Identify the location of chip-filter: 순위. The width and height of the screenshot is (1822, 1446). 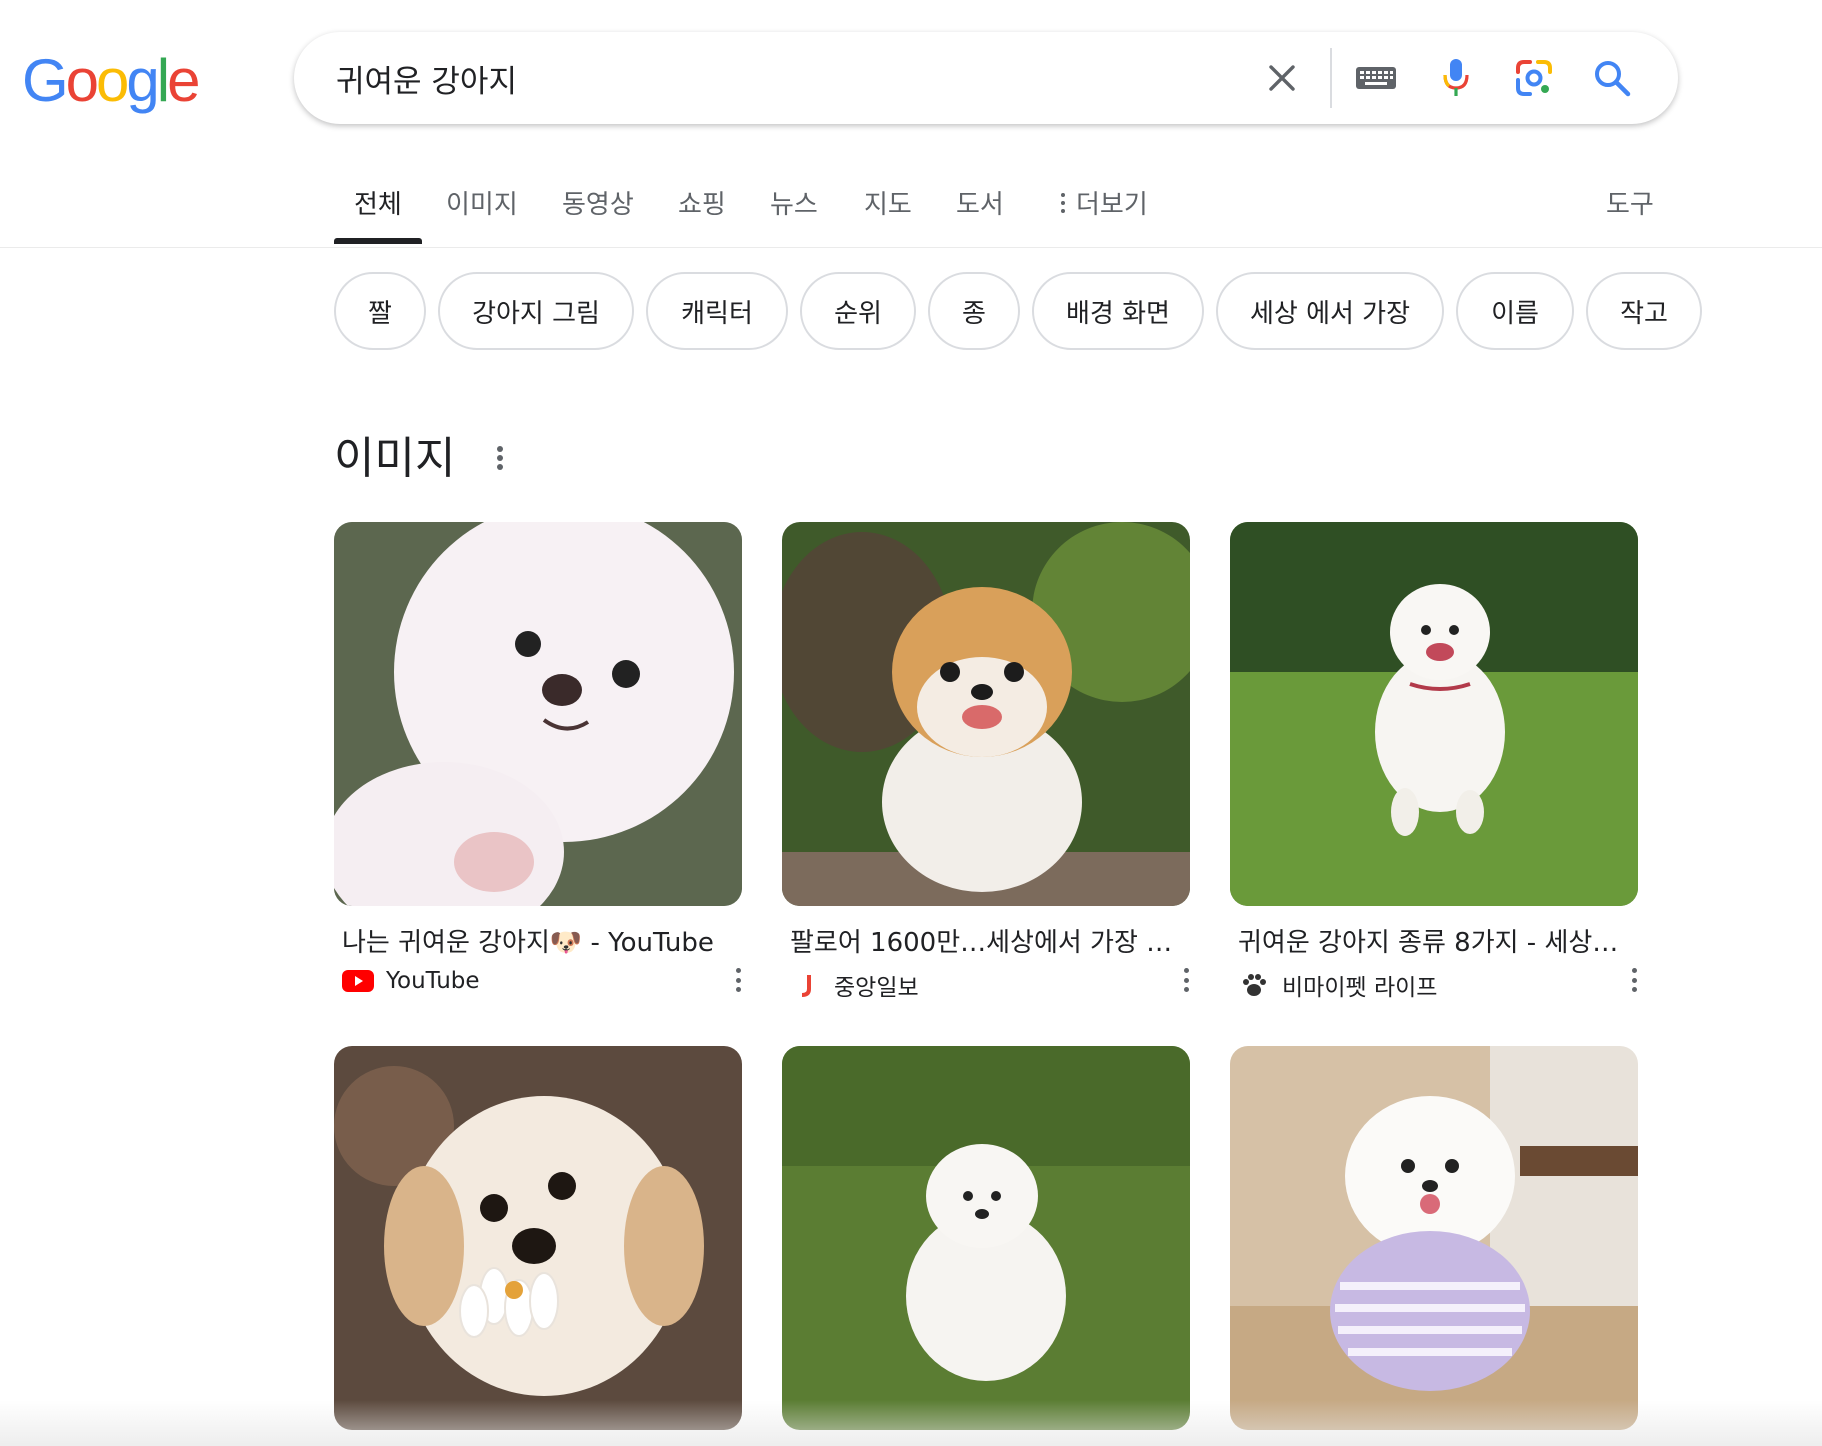
(858, 311).